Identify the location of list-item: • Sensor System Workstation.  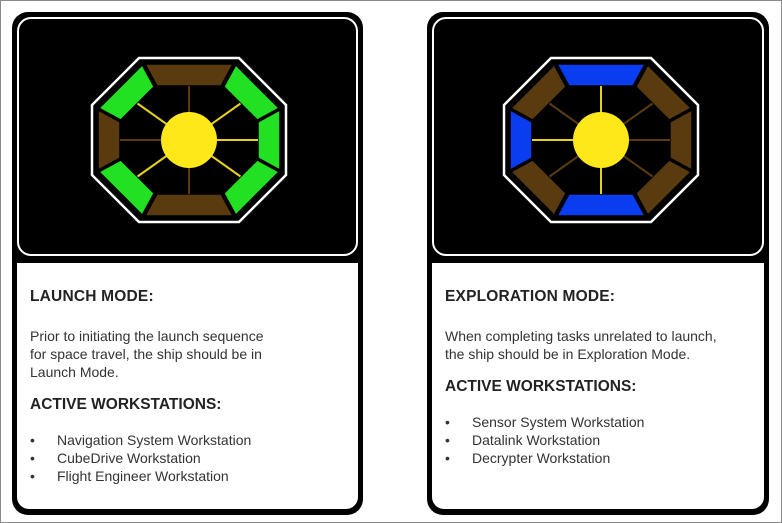
(544, 422).